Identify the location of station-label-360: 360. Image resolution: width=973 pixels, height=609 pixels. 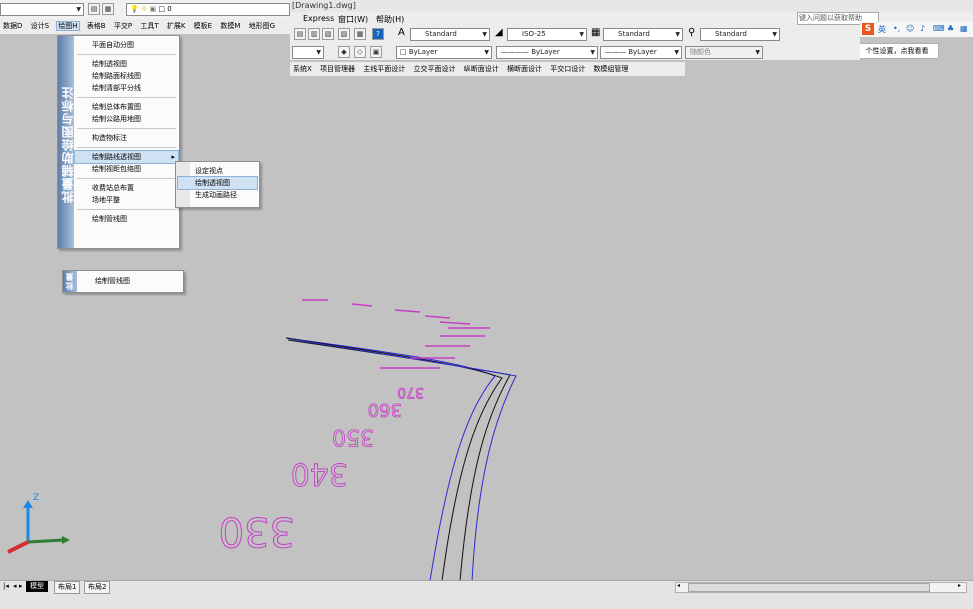
(385, 409).